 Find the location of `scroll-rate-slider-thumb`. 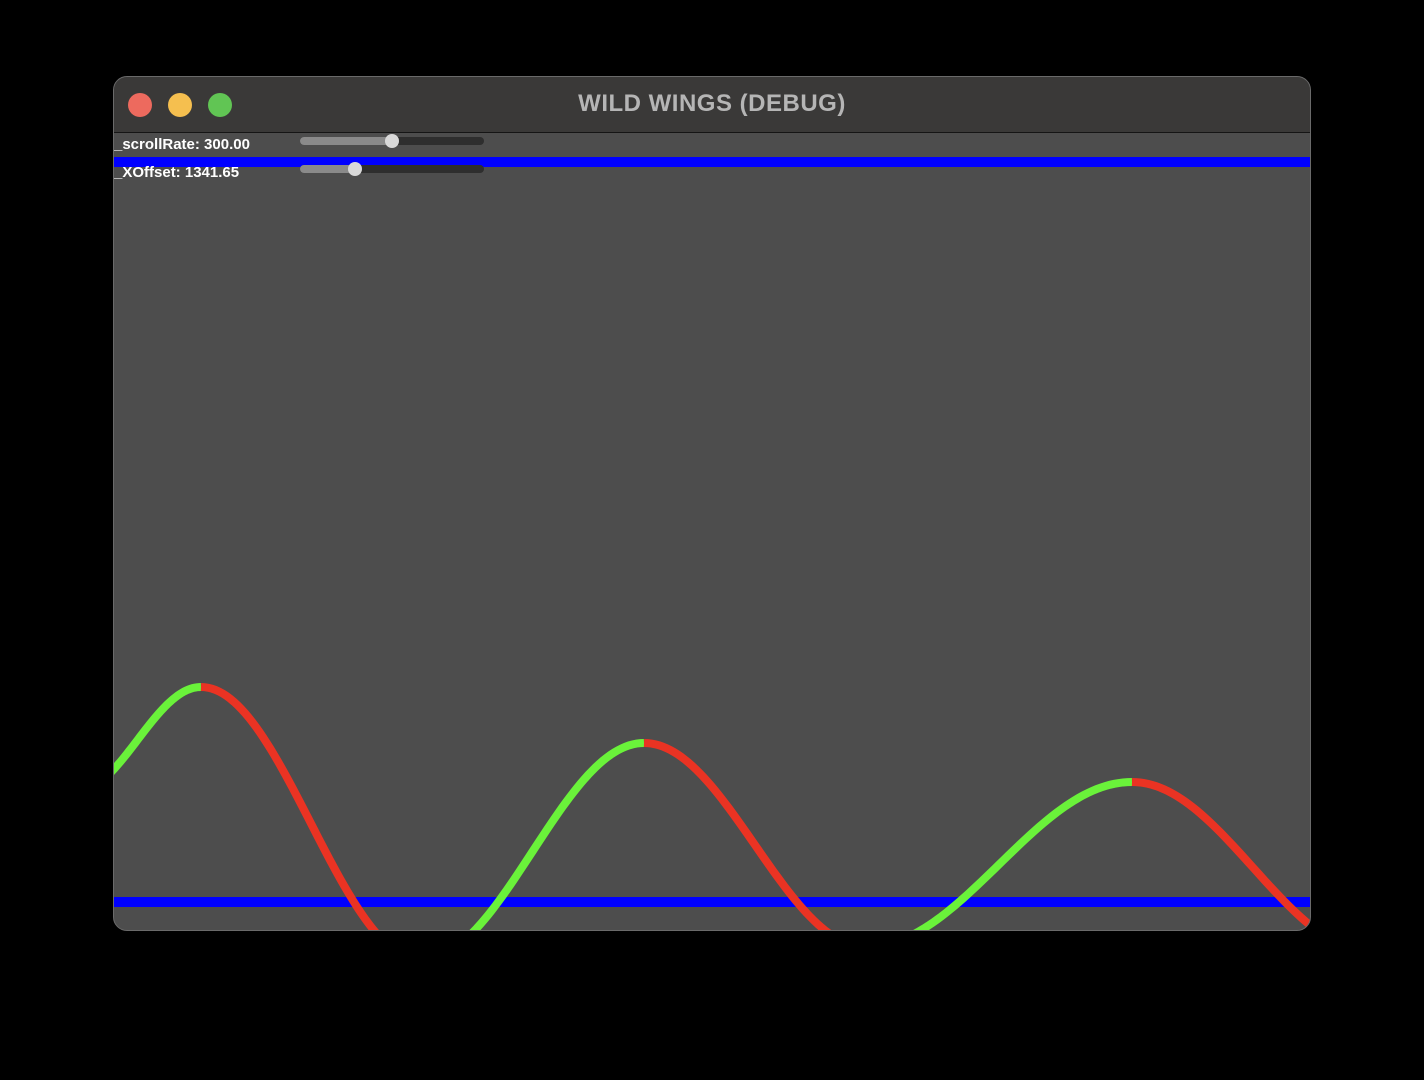

scroll-rate-slider-thumb is located at coordinates (392, 141).